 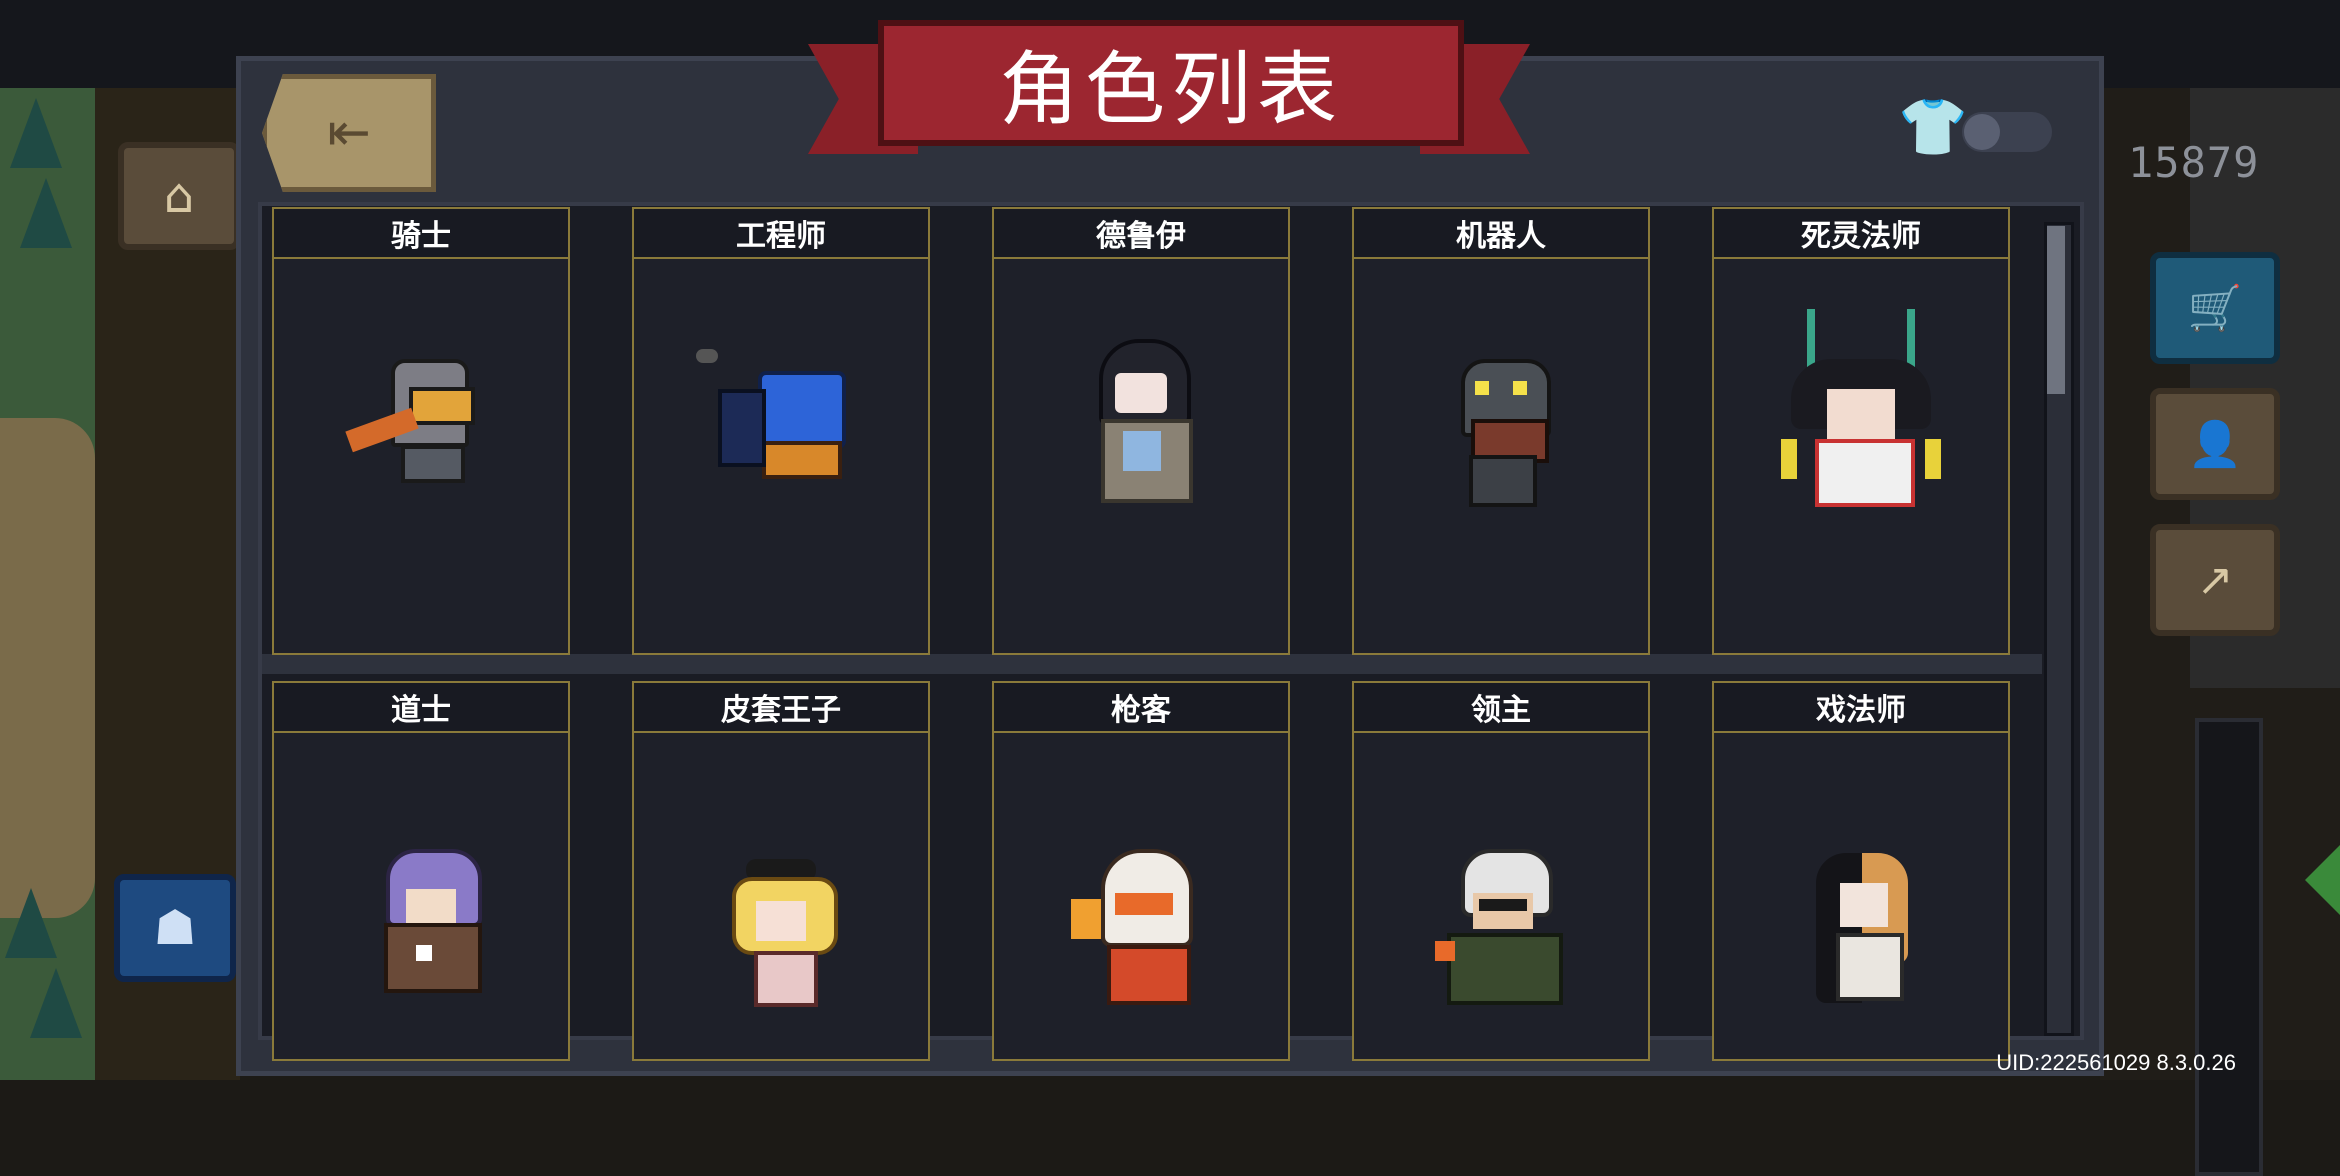 What do you see at coordinates (781, 708) in the screenshot?
I see `character-name: 皮套王子` at bounding box center [781, 708].